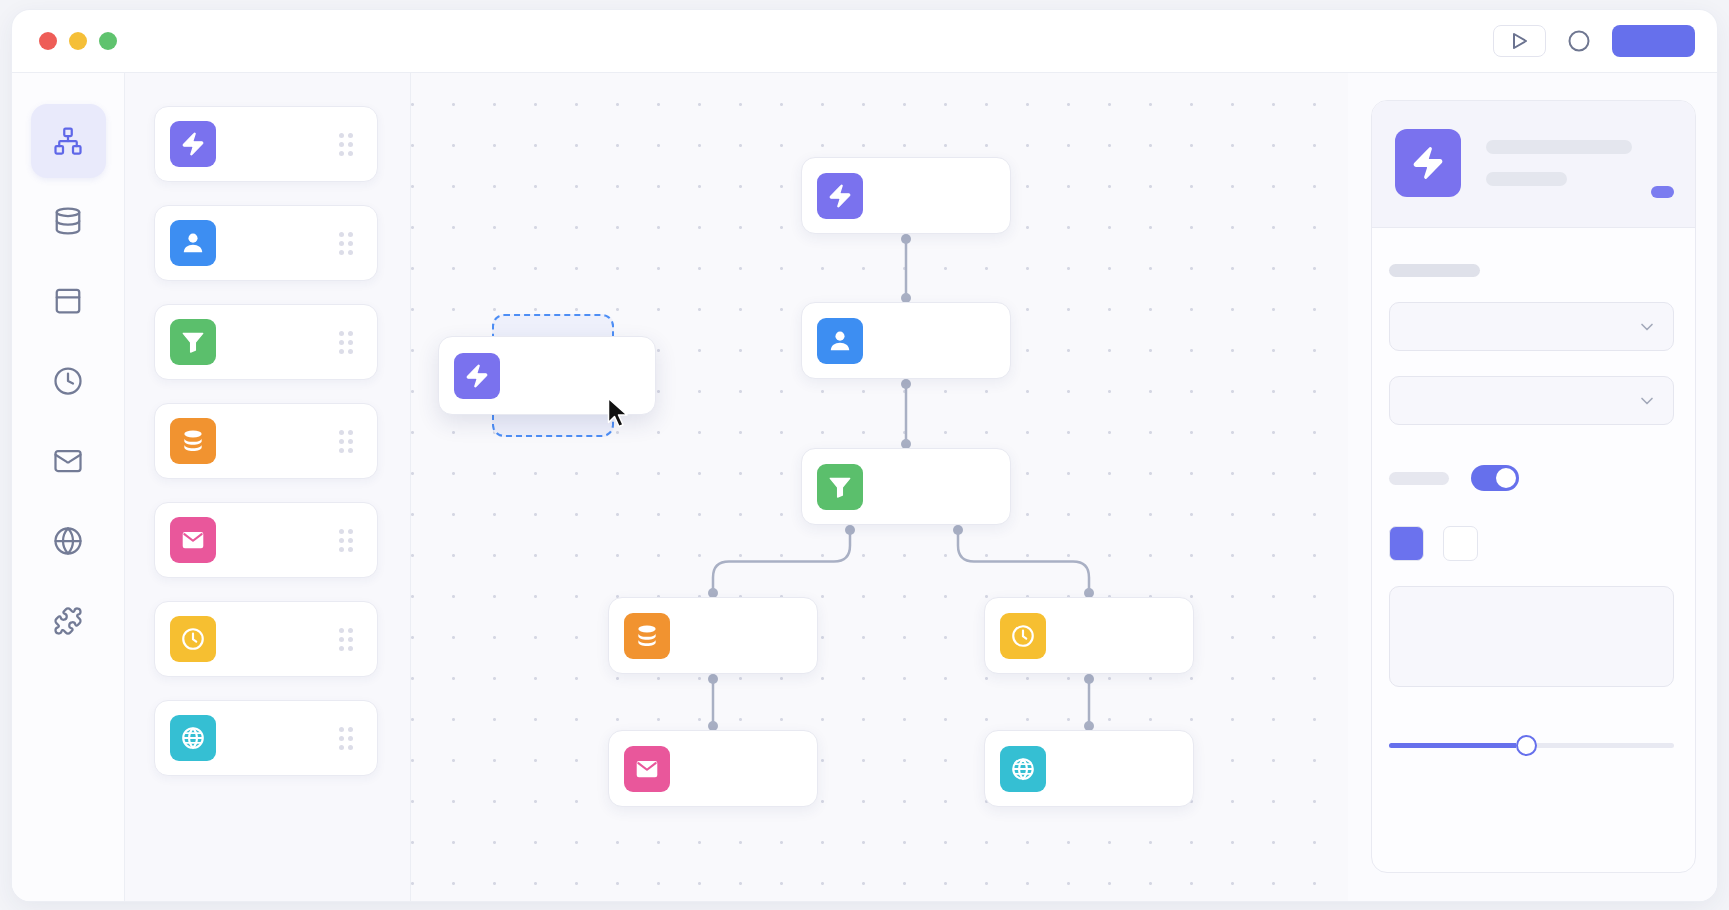 The height and width of the screenshot is (910, 1729). I want to click on clock-icon, so click(68, 381).